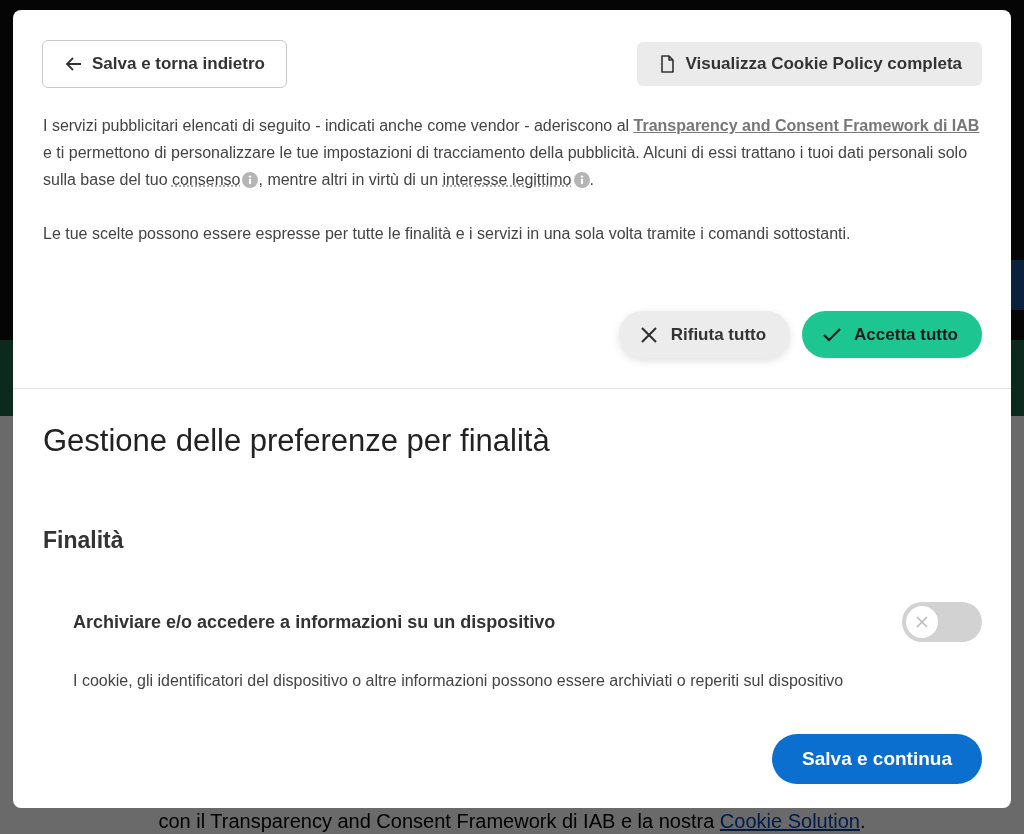 Image resolution: width=1024 pixels, height=834 pixels. Describe the element at coordinates (84, 540) in the screenshot. I see `group-title: Finalità` at that location.